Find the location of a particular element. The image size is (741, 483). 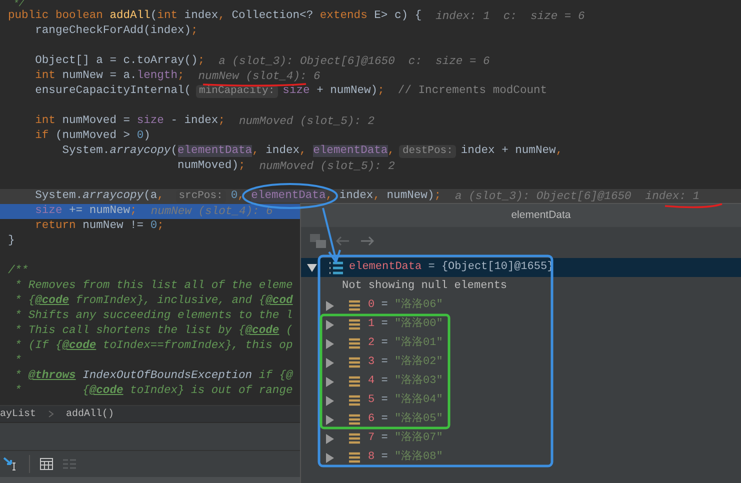

code-text: Object[] a = c.toArray(); is located at coordinates (119, 61).